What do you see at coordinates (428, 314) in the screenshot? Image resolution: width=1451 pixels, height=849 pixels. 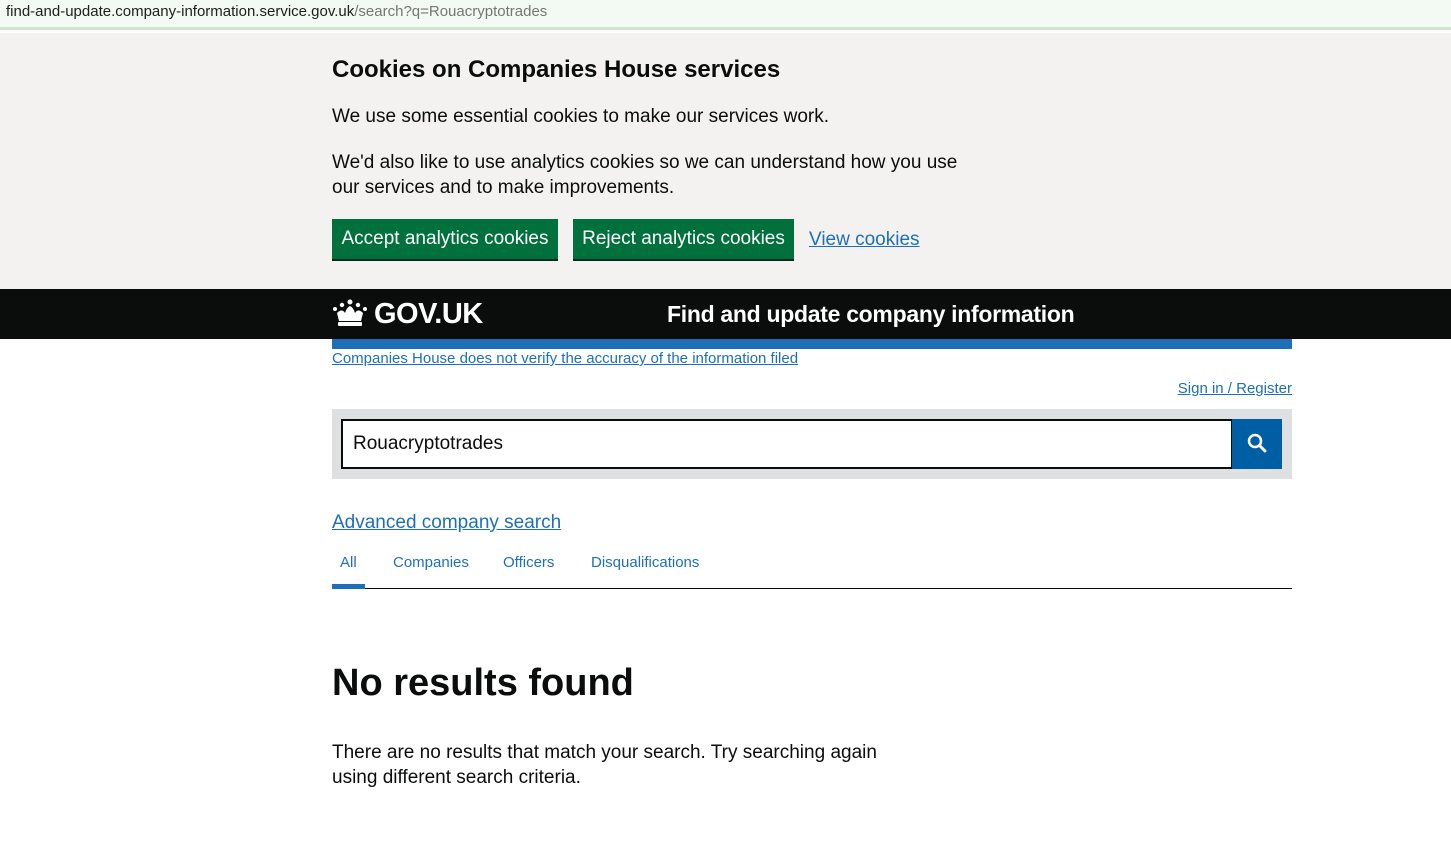 I see `govuk-logo: GOV.UK` at bounding box center [428, 314].